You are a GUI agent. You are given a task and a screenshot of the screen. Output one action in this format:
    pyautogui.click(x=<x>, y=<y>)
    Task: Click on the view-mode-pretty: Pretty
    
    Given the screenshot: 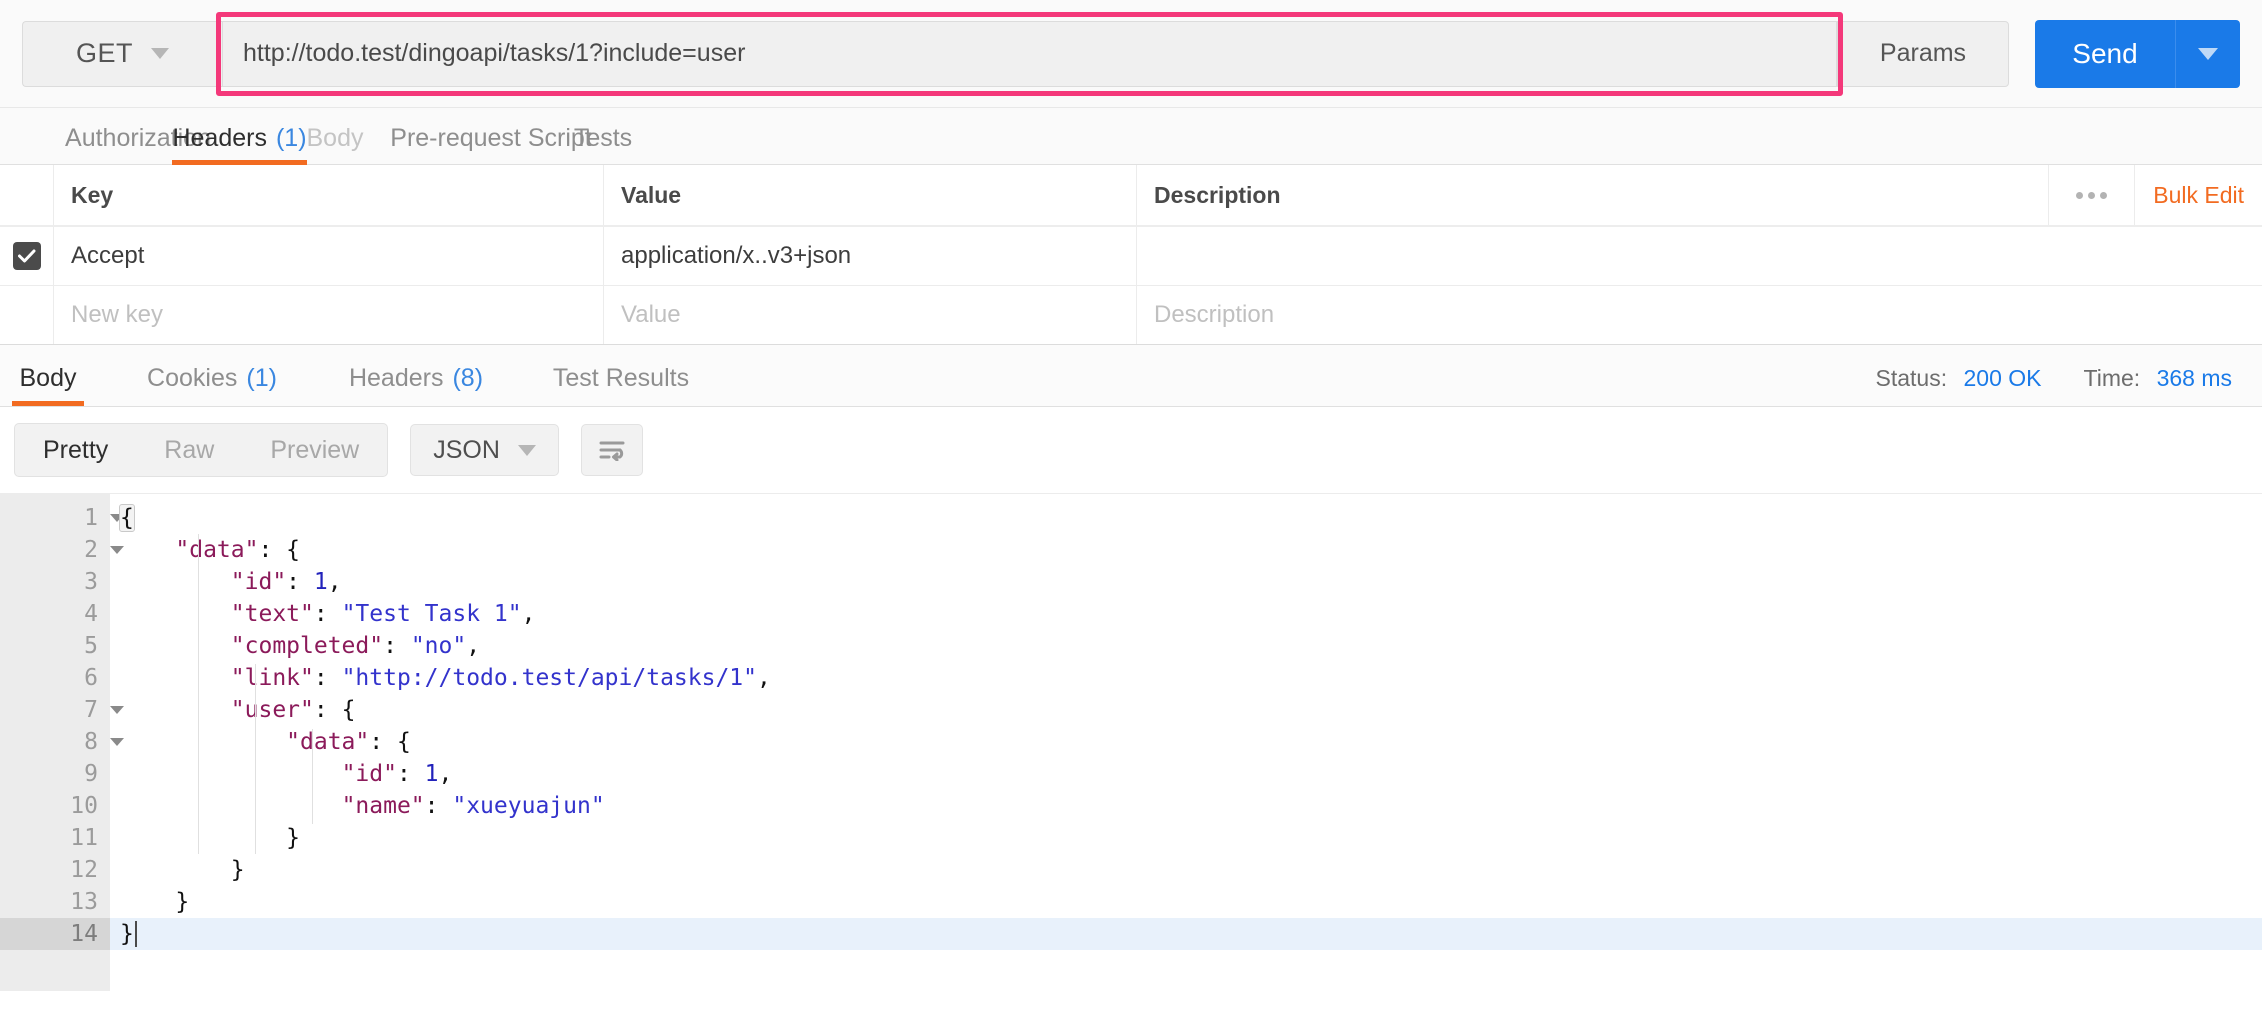 What is the action you would take?
    pyautogui.click(x=75, y=450)
    